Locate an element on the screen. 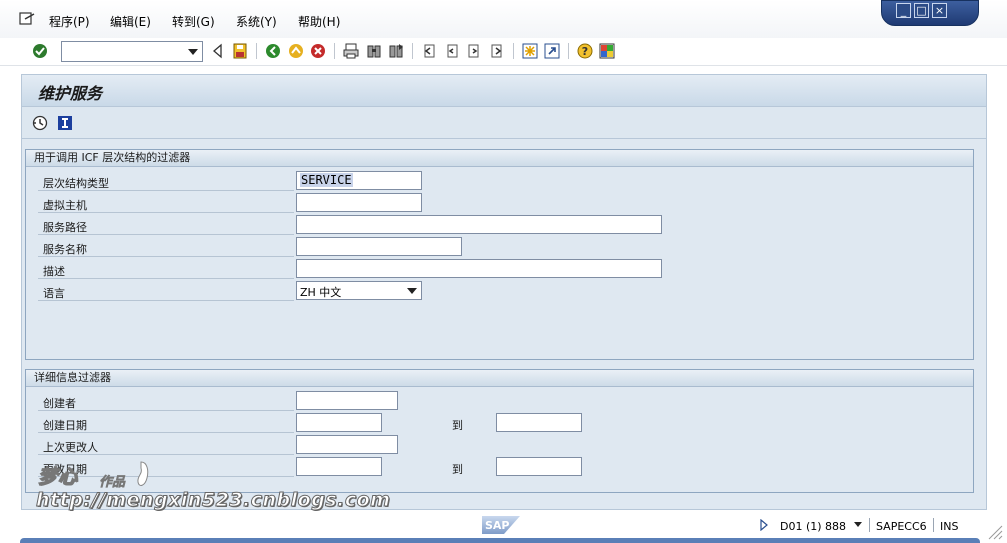 Image resolution: width=1007 pixels, height=543 pixels. menu-icon is located at coordinates (27, 19).